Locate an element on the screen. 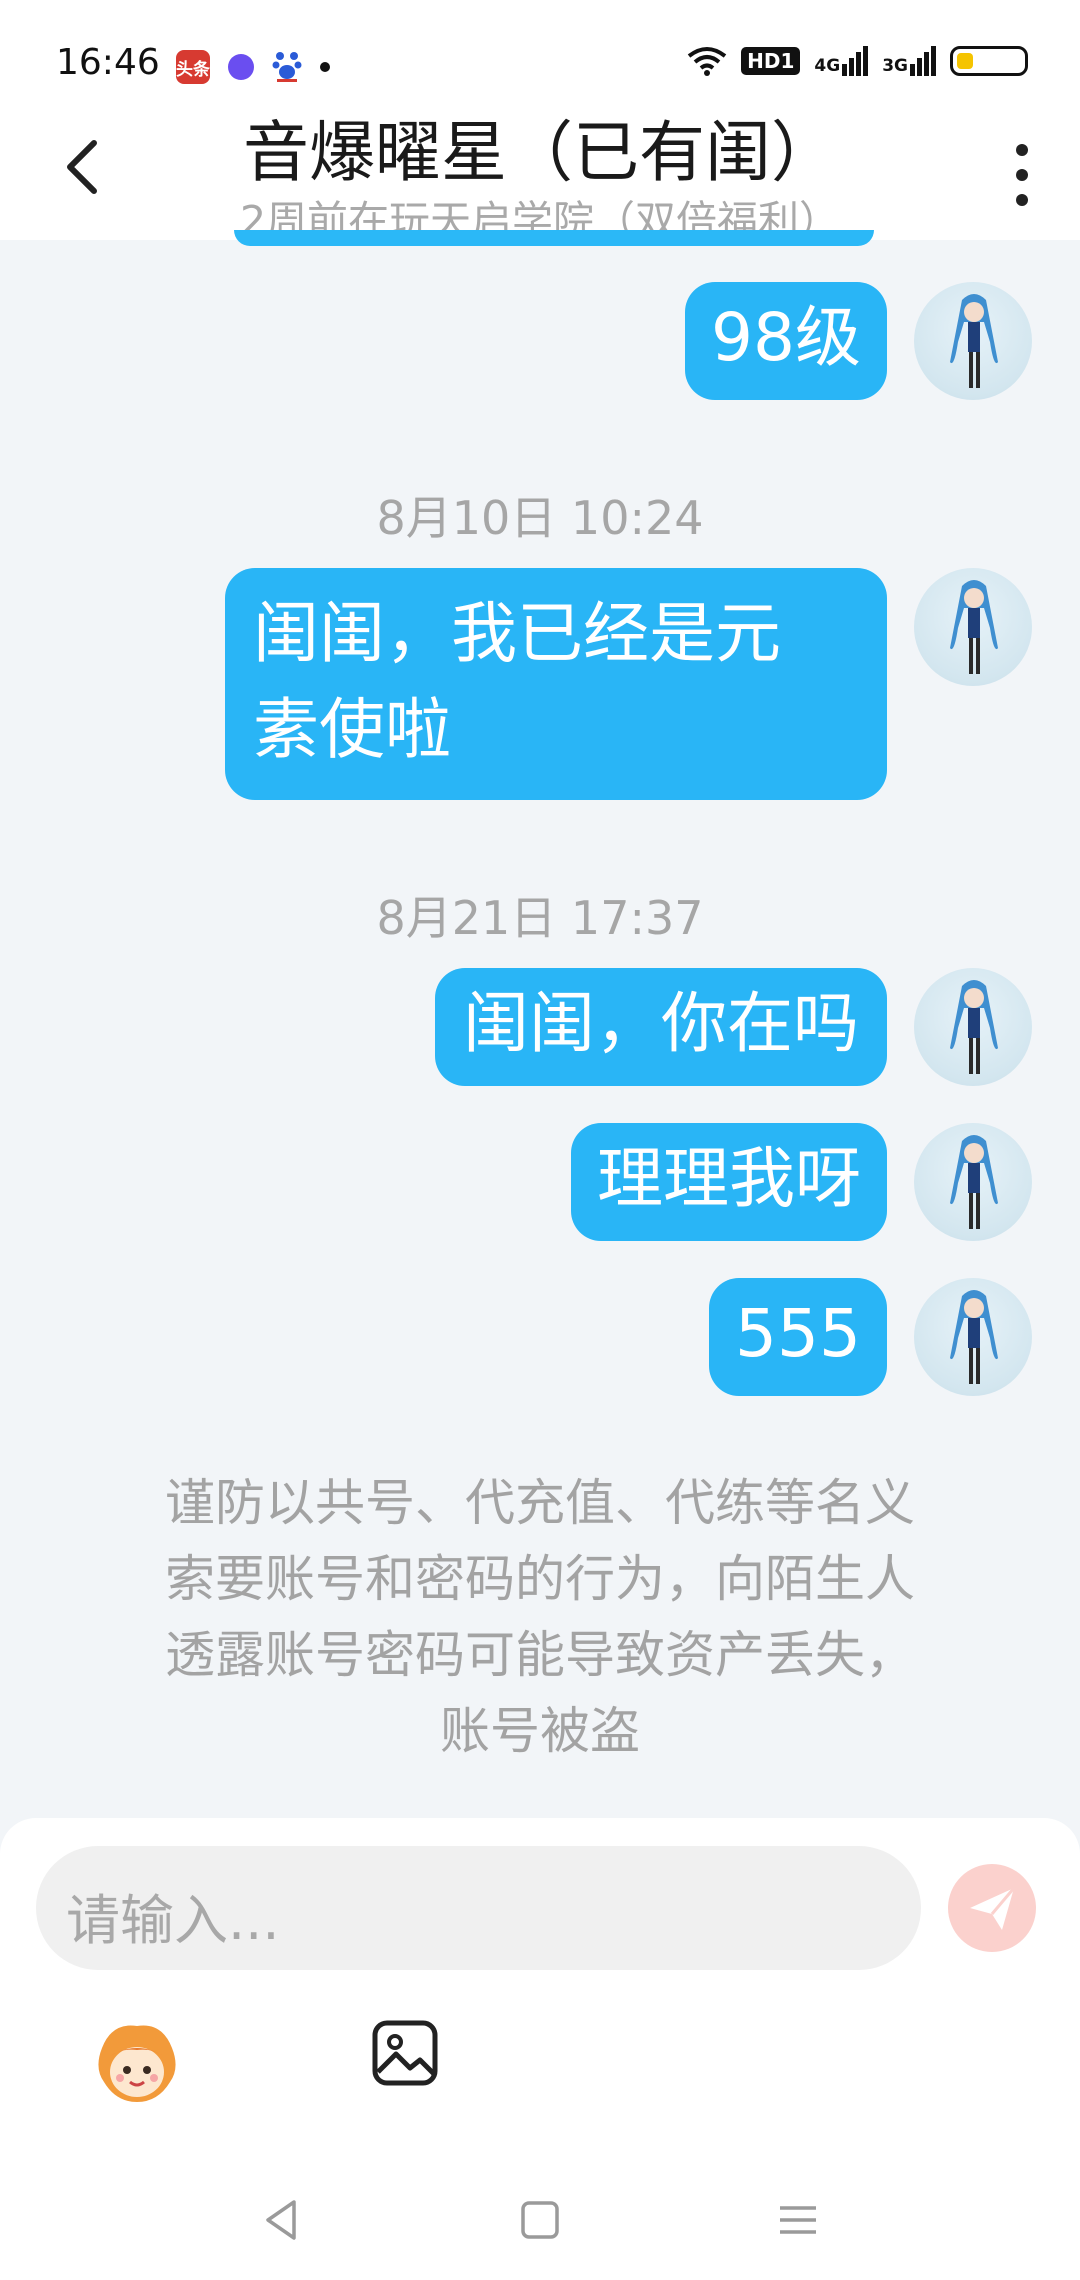 The image size is (1080, 2280). image-icon is located at coordinates (405, 2053).